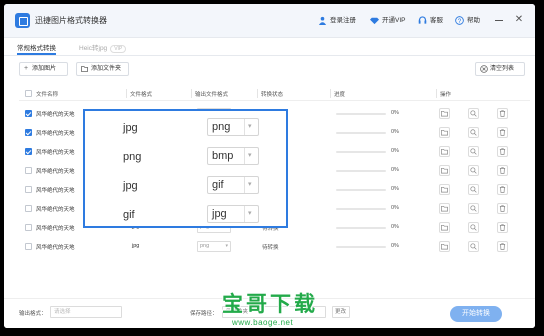 The image size is (544, 336). What do you see at coordinates (132, 157) in the screenshot?
I see `input-format: png` at bounding box center [132, 157].